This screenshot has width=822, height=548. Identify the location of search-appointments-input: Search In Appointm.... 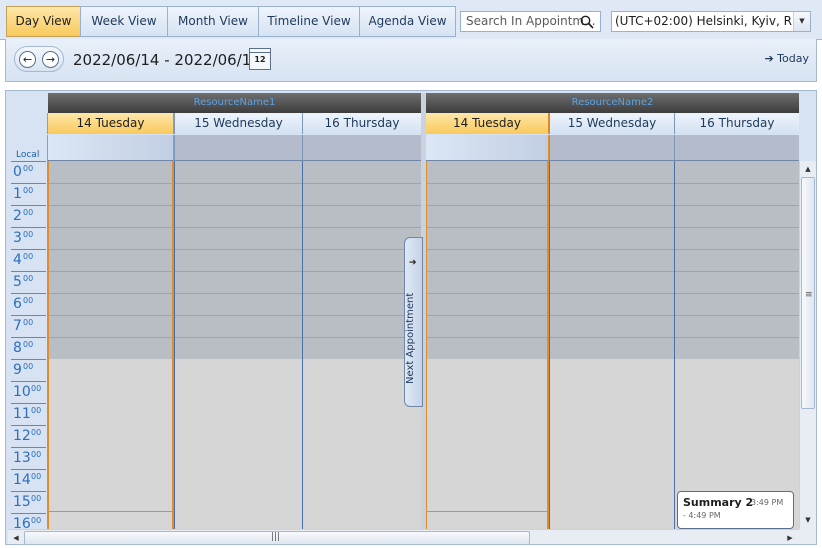
(530, 21).